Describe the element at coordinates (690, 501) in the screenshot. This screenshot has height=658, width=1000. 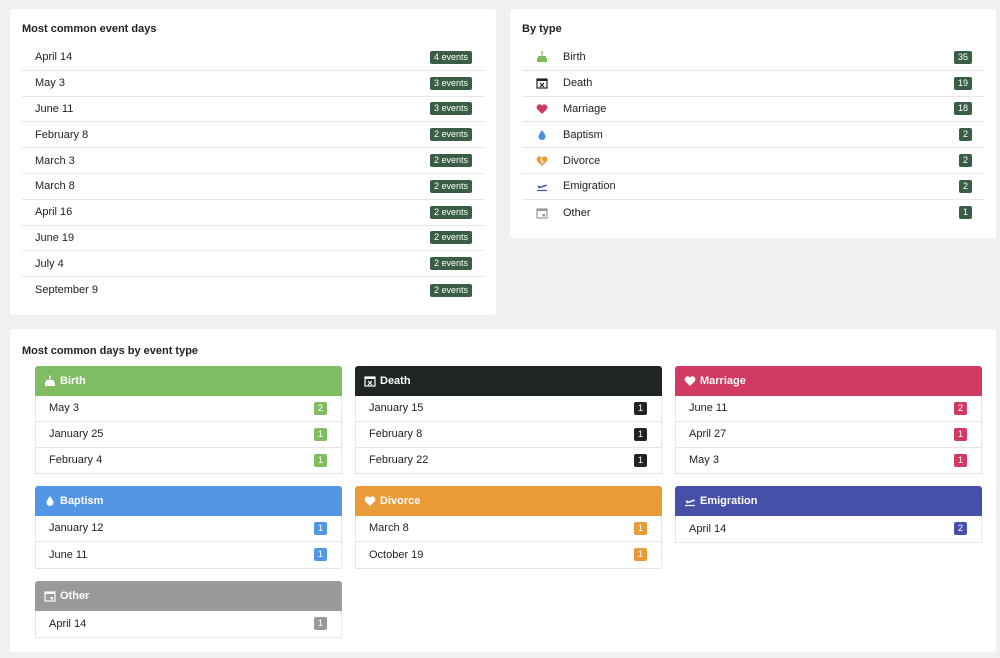
I see `airplane-departure-icon` at that location.